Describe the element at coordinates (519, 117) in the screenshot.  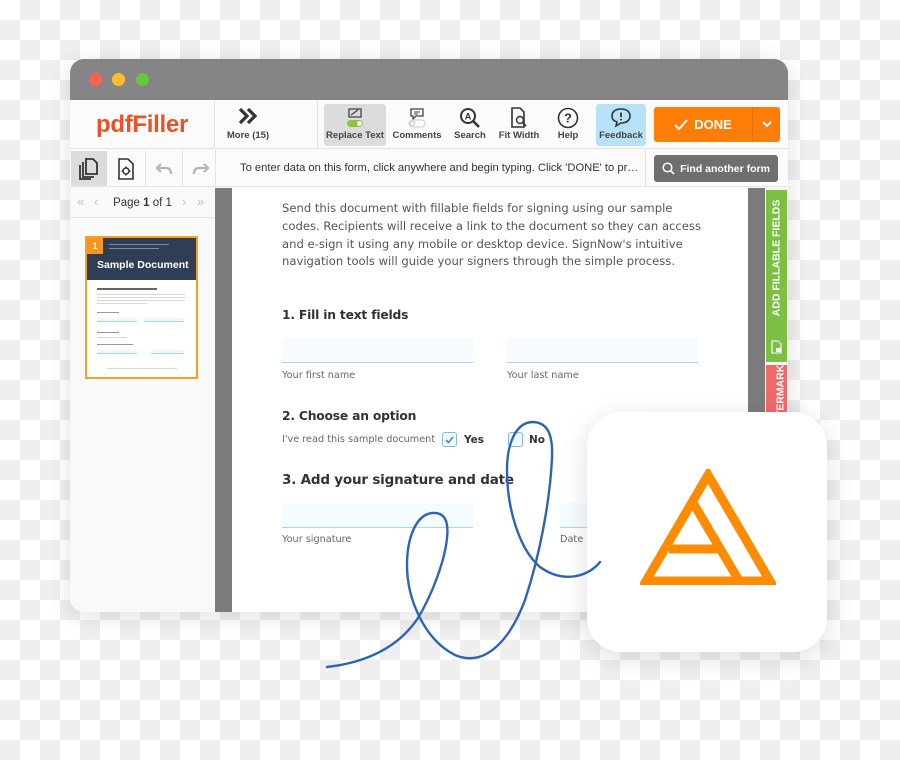
I see `fit-width-icon` at that location.